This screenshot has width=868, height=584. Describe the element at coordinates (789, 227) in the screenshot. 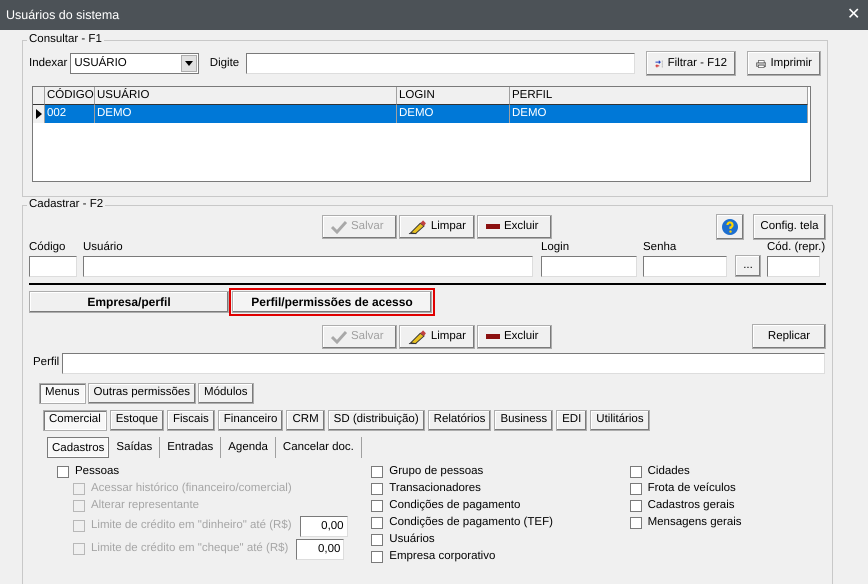

I see `config-button: Config. tela` at that location.